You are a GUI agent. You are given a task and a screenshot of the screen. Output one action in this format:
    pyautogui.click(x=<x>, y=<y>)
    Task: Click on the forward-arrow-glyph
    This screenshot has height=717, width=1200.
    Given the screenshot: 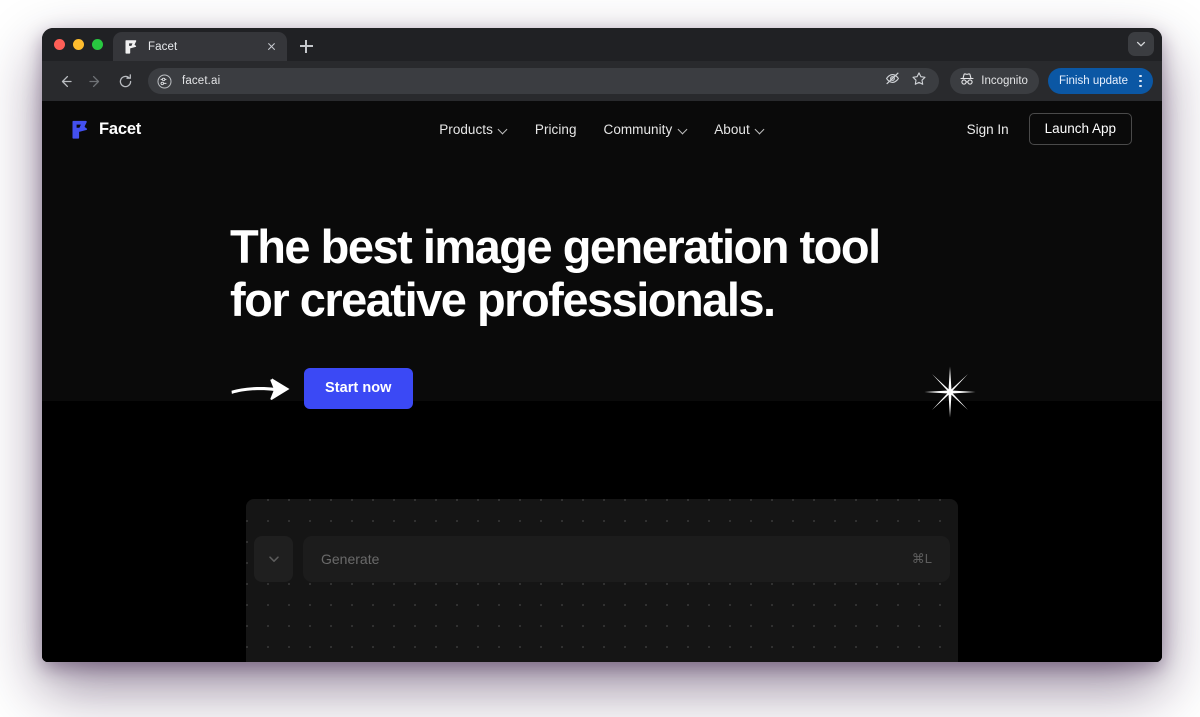 What is the action you would take?
    pyautogui.click(x=93, y=81)
    